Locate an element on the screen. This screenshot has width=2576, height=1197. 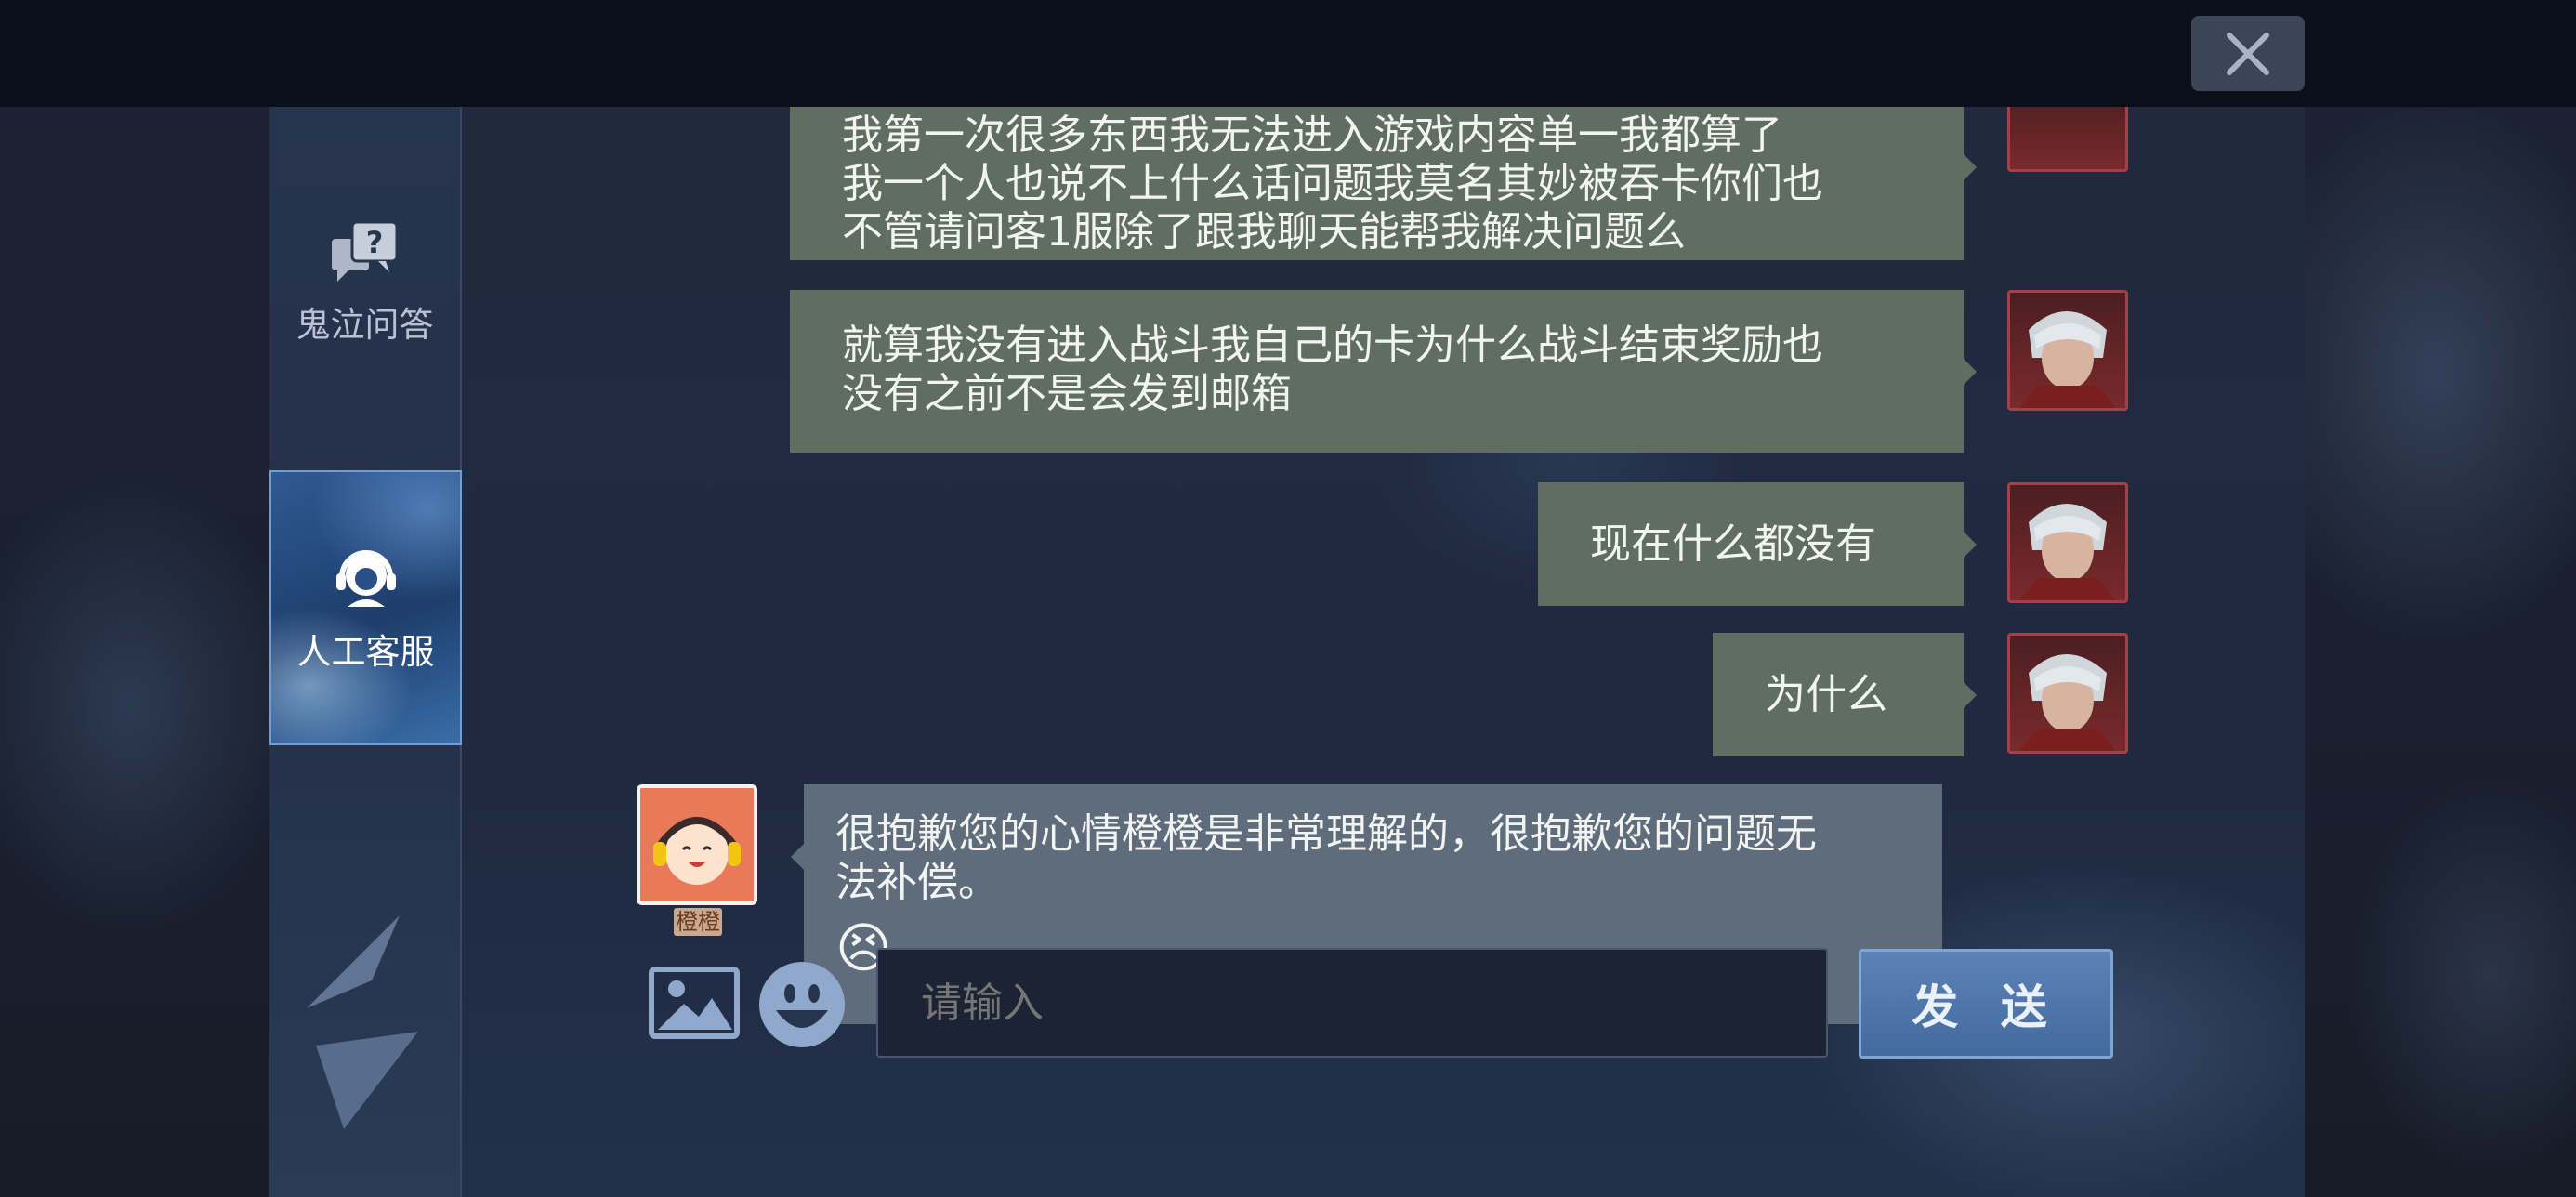
message-text: 很抱歉您的心情橙橙是非常理解的，很抱歉您的问题无 法补偿。 is located at coordinates (1326, 858).